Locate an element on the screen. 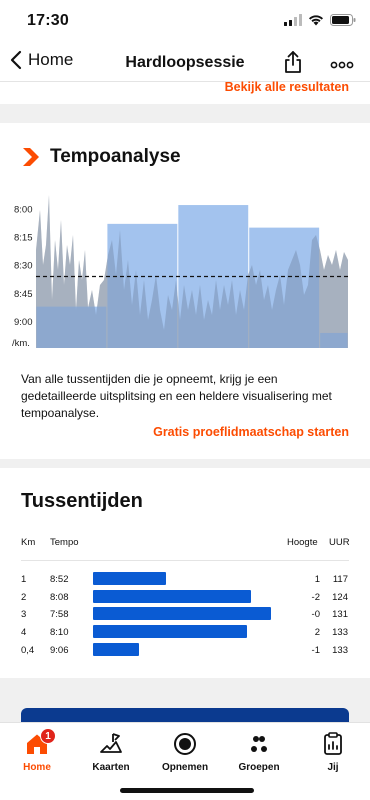 This screenshot has height=800, width=370. home-indicator is located at coordinates (187, 790).